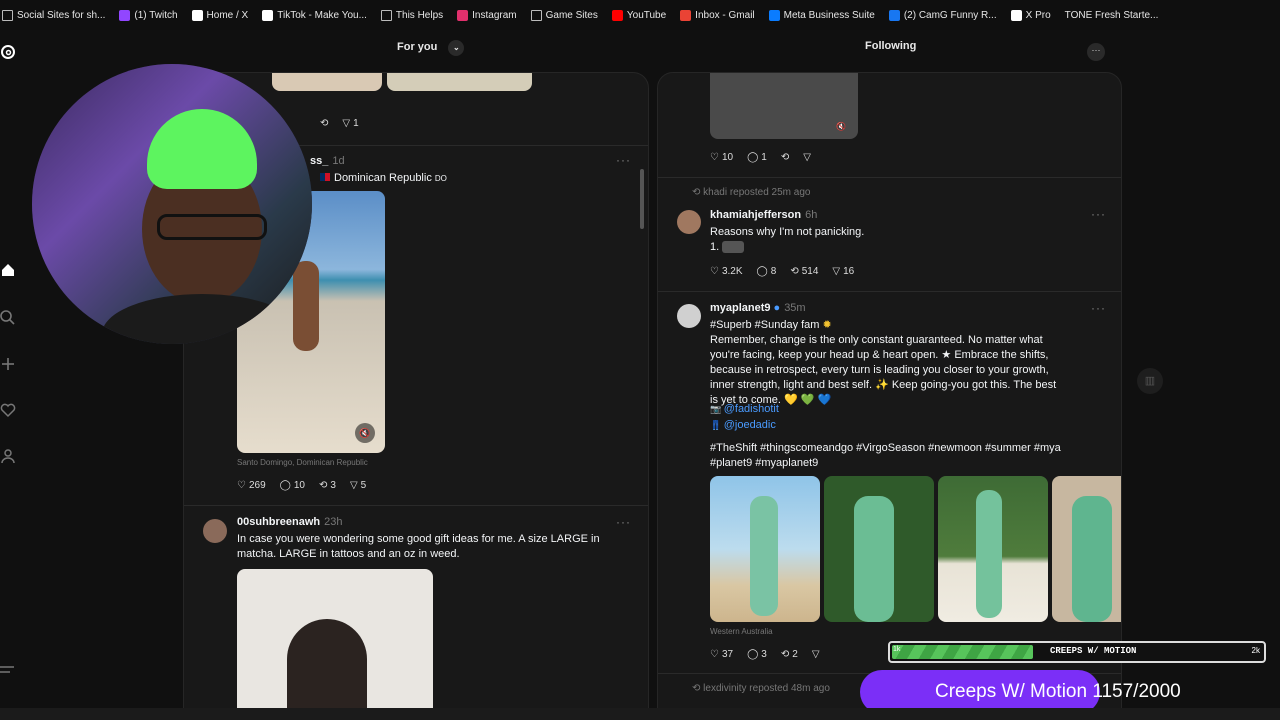  What do you see at coordinates (1096, 52) in the screenshot?
I see `column-options-icon: ···` at bounding box center [1096, 52].